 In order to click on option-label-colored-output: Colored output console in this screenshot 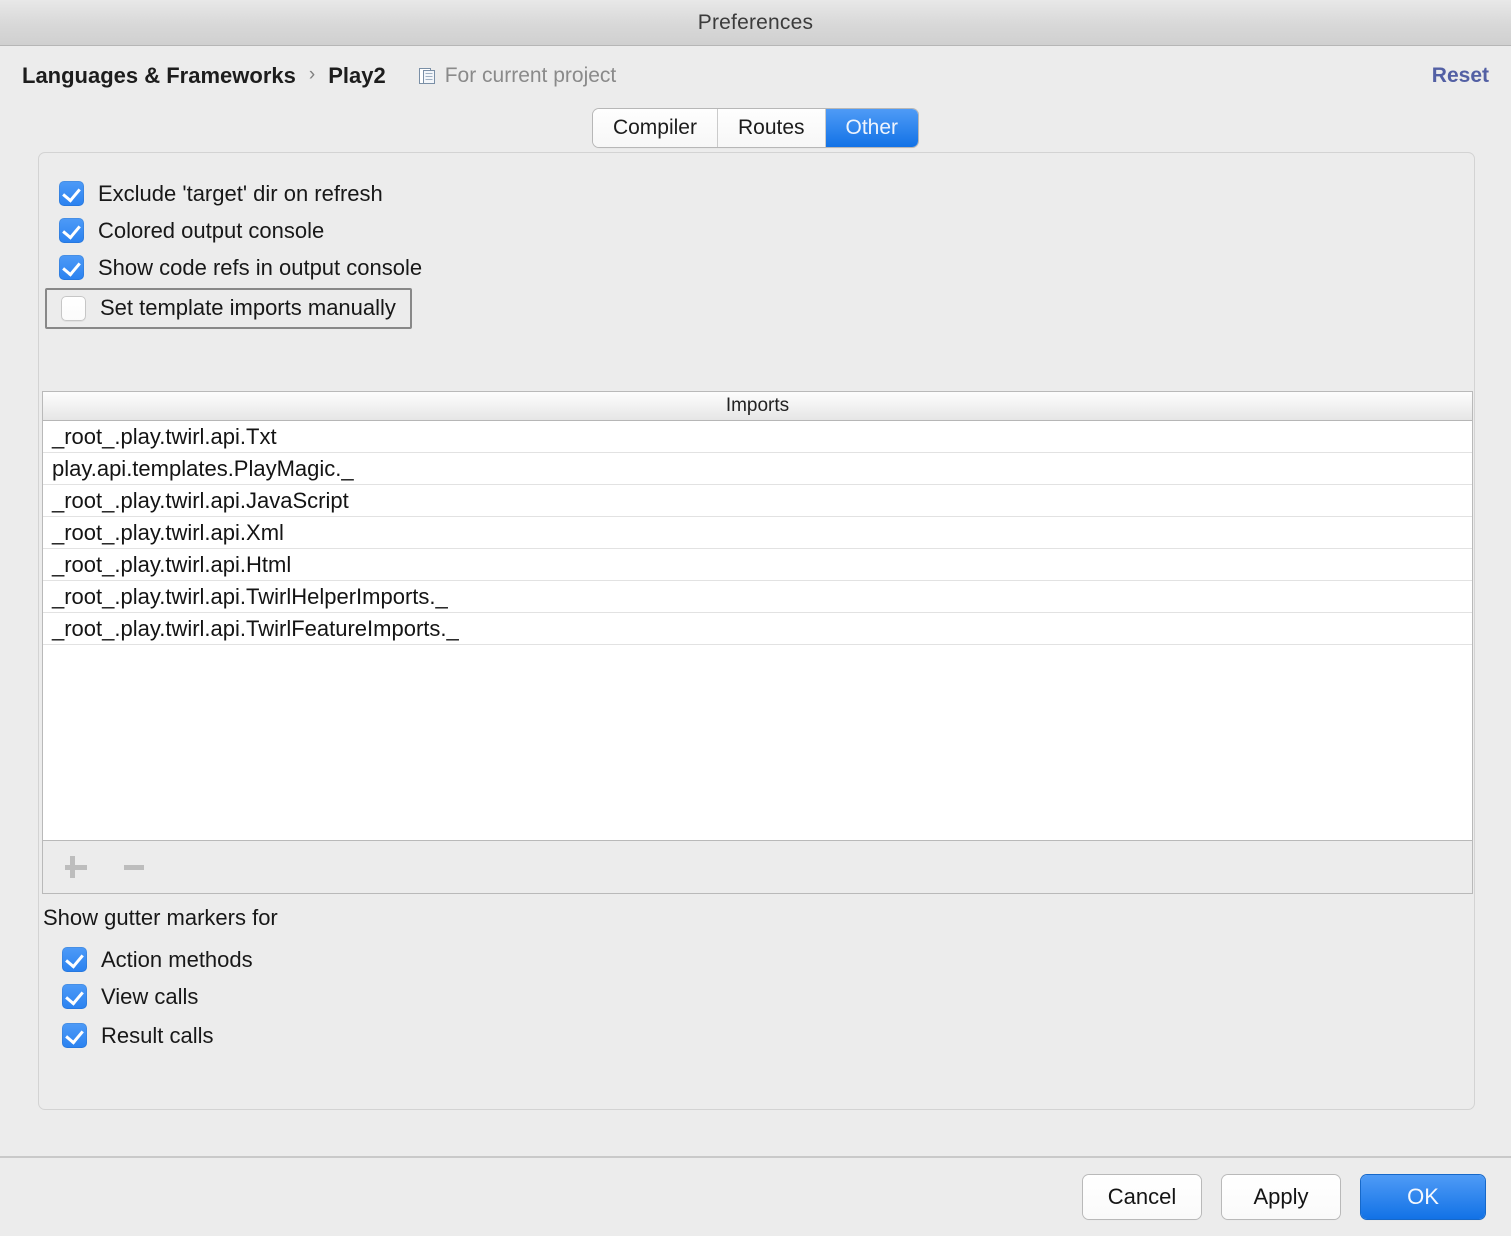, I will do `click(211, 230)`.